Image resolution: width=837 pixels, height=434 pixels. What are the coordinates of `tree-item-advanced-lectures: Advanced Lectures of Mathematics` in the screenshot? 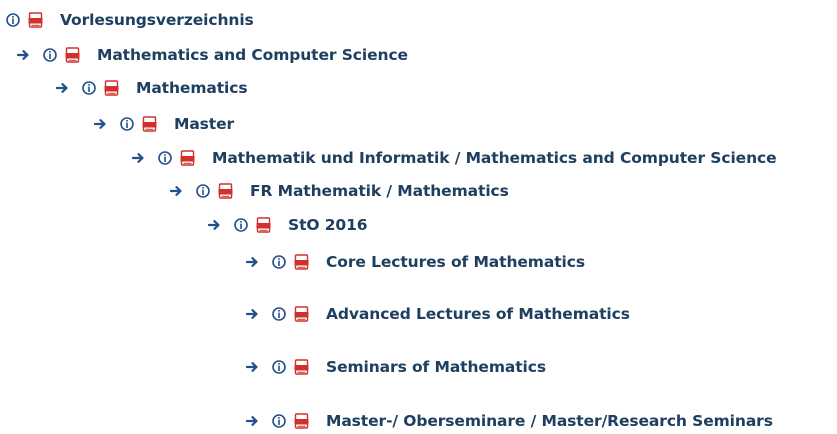 It's located at (438, 314).